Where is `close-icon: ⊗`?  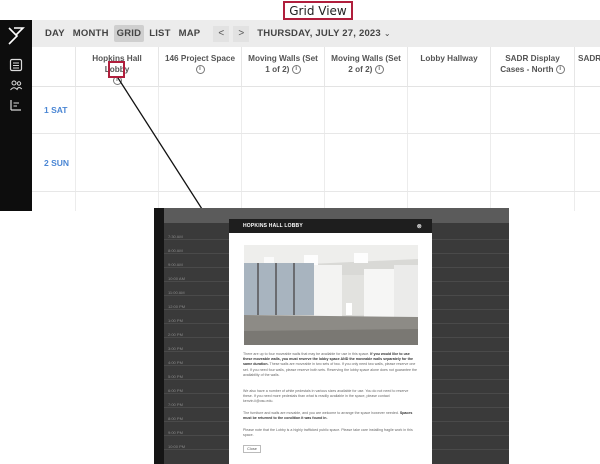 close-icon: ⊗ is located at coordinates (419, 226).